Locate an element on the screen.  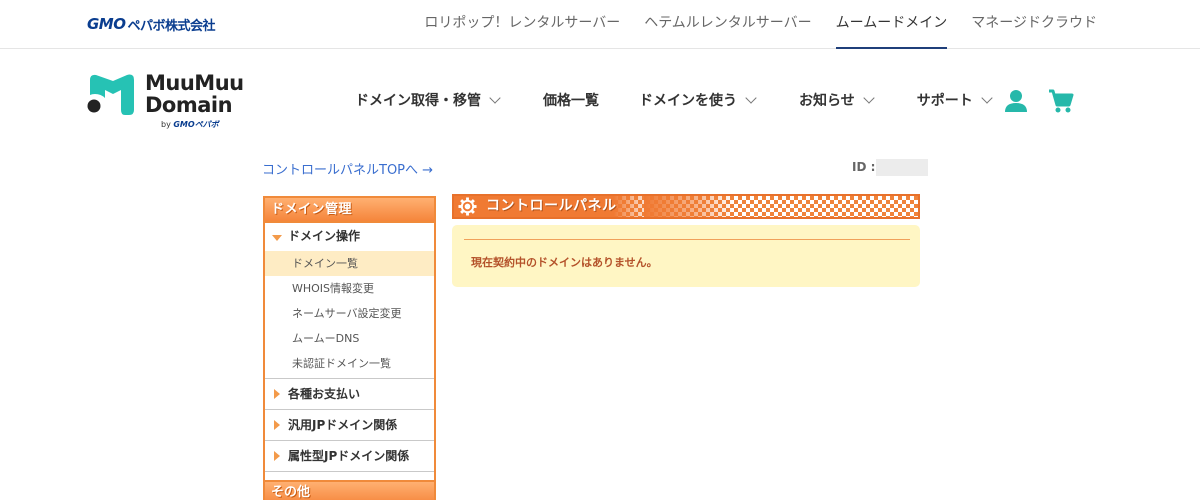
sidebar-heading-domain-management: ドメイン管理 is located at coordinates (349, 210).